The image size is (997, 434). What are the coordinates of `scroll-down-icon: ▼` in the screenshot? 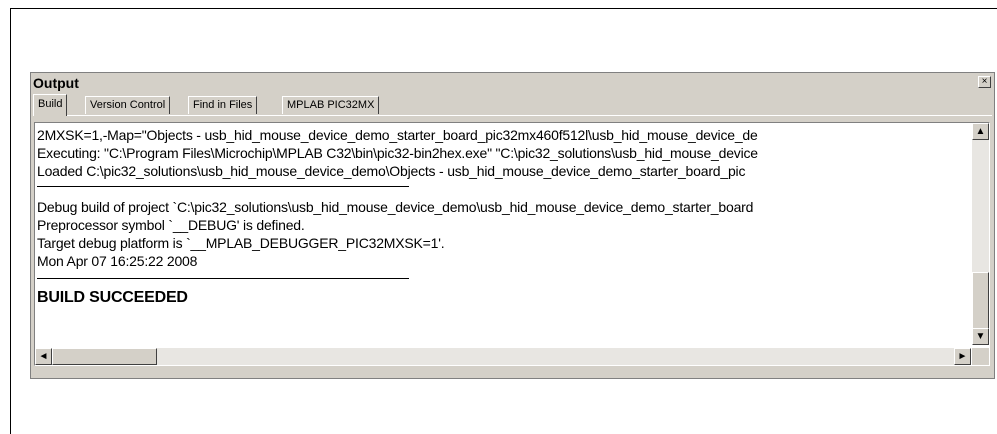 It's located at (980, 336).